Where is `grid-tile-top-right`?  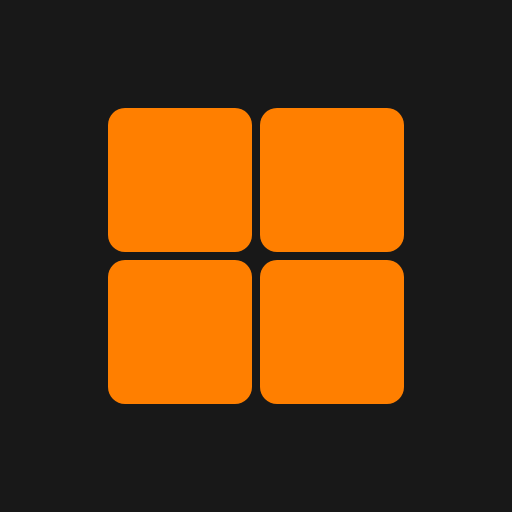
grid-tile-top-right is located at coordinates (332, 180).